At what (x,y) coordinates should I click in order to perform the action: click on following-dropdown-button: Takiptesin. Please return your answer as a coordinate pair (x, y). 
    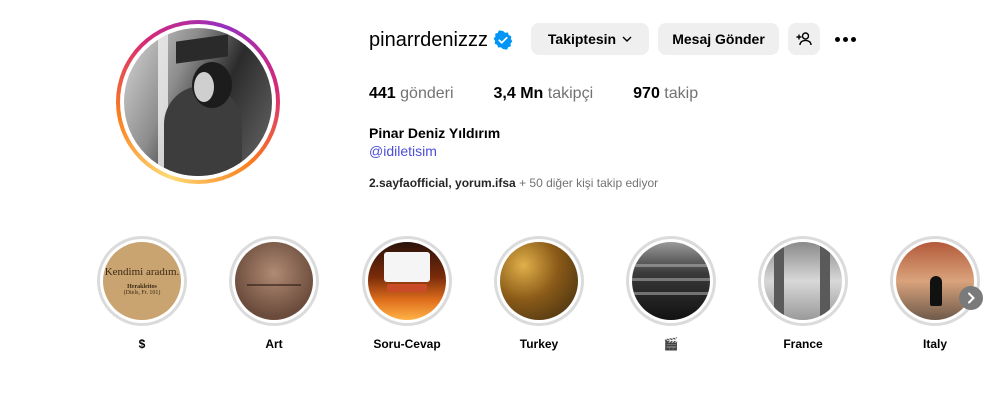
    Looking at the image, I should click on (590, 39).